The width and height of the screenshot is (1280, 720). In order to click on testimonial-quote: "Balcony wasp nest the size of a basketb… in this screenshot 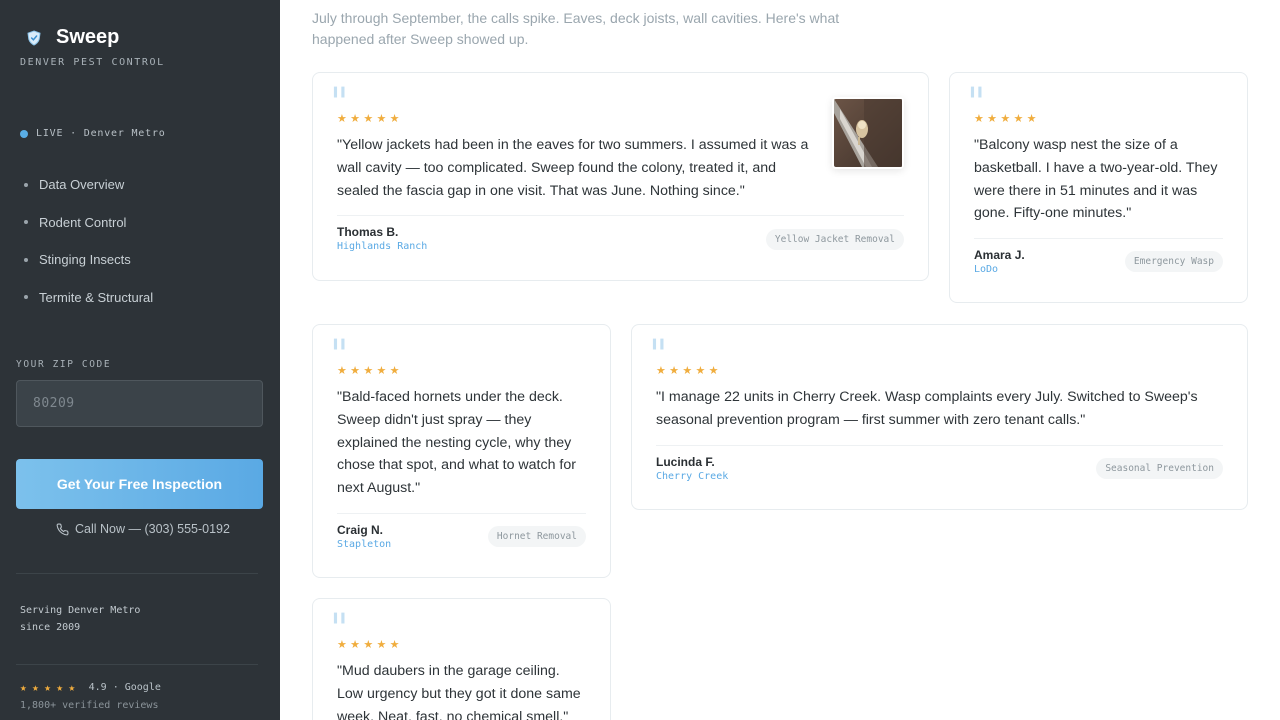, I will do `click(1096, 179)`.